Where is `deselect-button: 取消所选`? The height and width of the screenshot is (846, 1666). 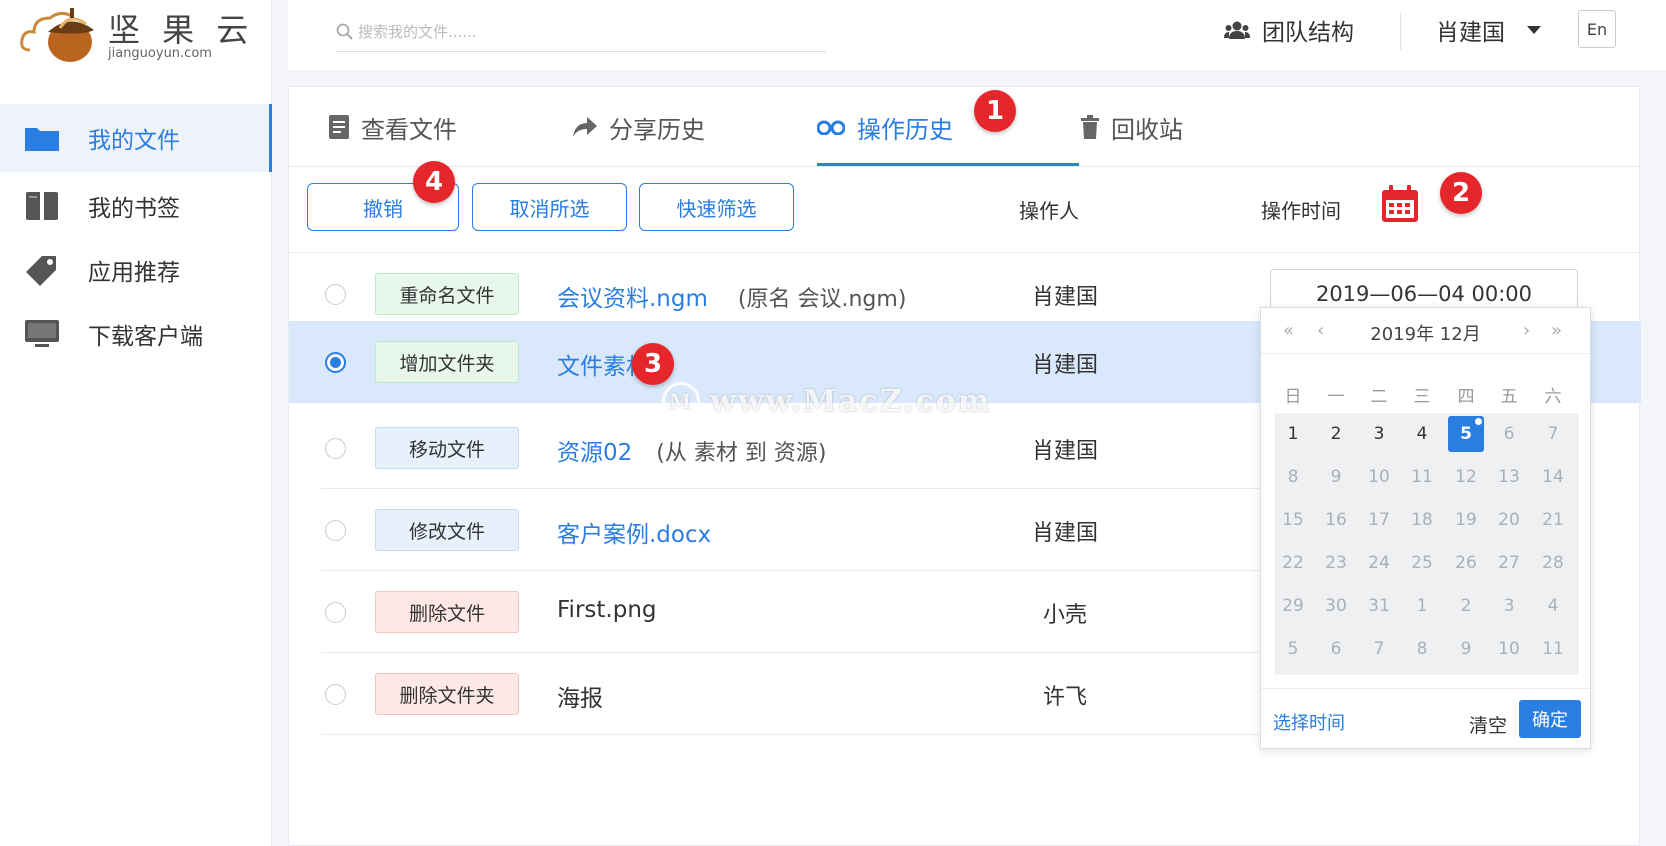
deselect-button: 取消所选 is located at coordinates (549, 207).